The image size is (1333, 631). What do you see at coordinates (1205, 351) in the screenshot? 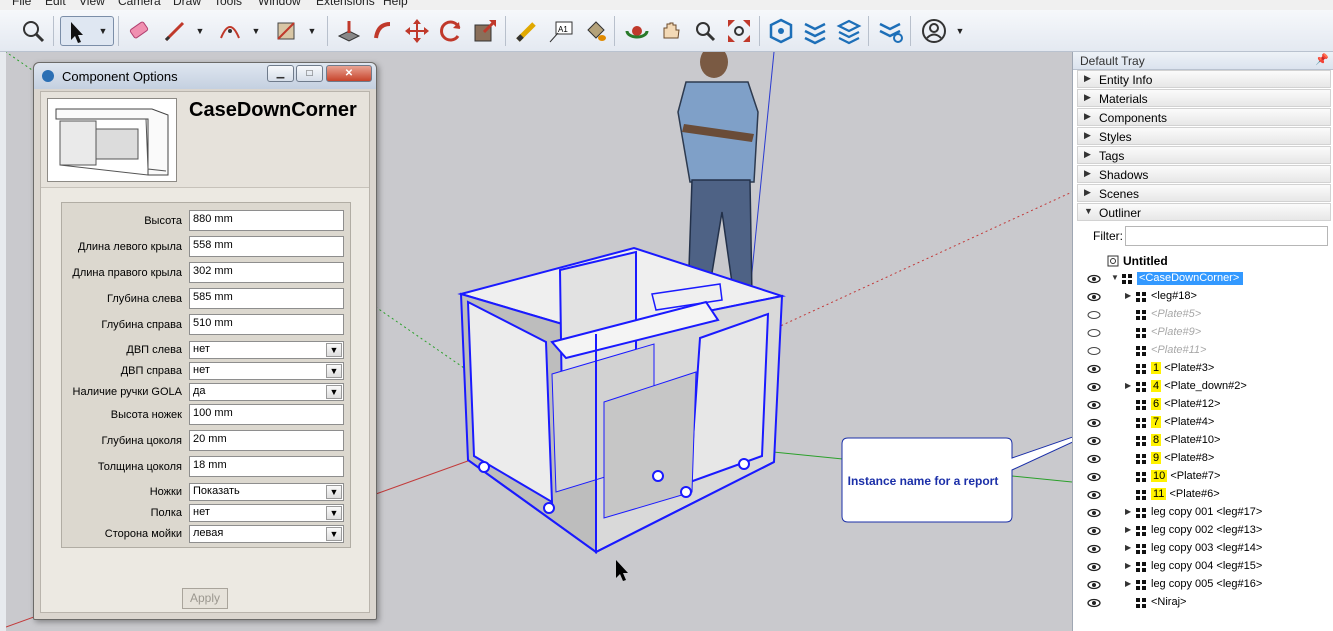
I see `outliner-row: <Plate#11>` at bounding box center [1205, 351].